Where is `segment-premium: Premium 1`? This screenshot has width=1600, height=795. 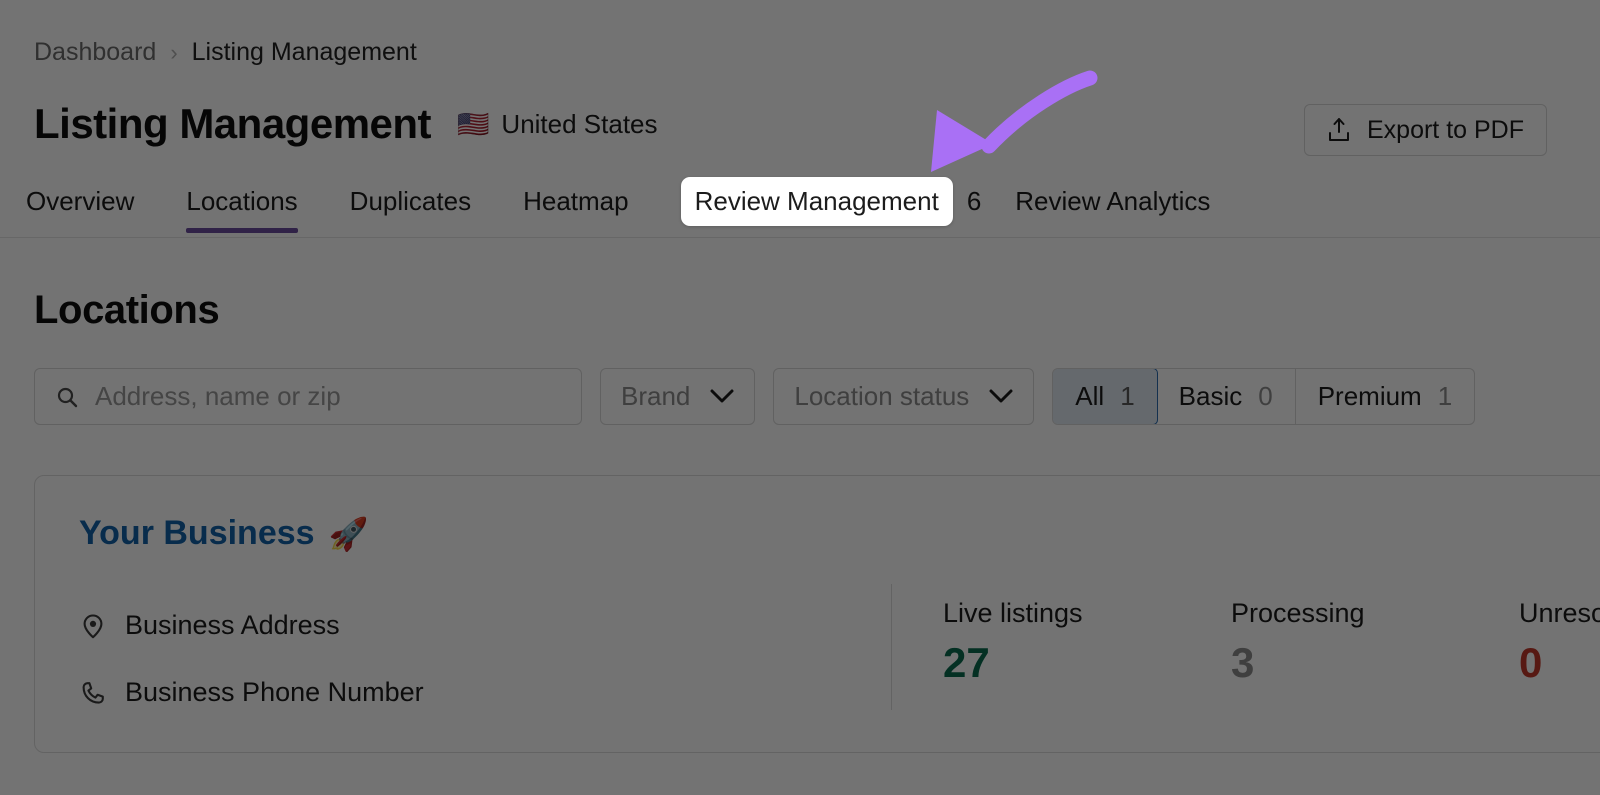 segment-premium: Premium 1 is located at coordinates (1385, 396).